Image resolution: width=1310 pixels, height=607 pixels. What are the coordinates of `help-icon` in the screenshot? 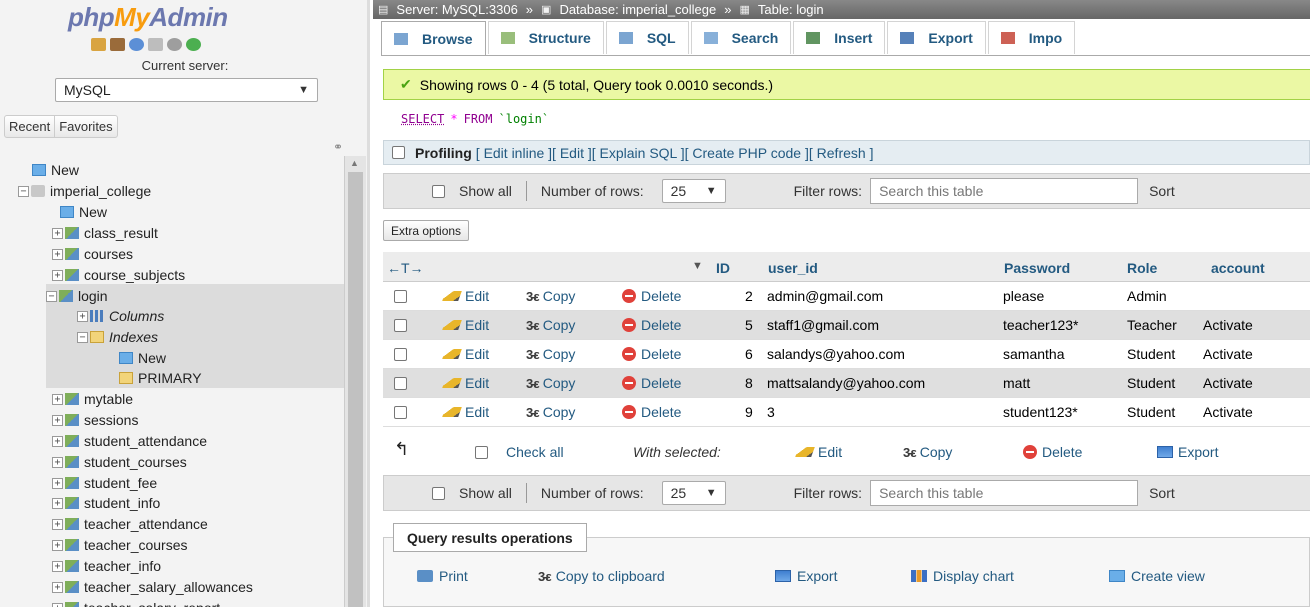 It's located at (136, 44).